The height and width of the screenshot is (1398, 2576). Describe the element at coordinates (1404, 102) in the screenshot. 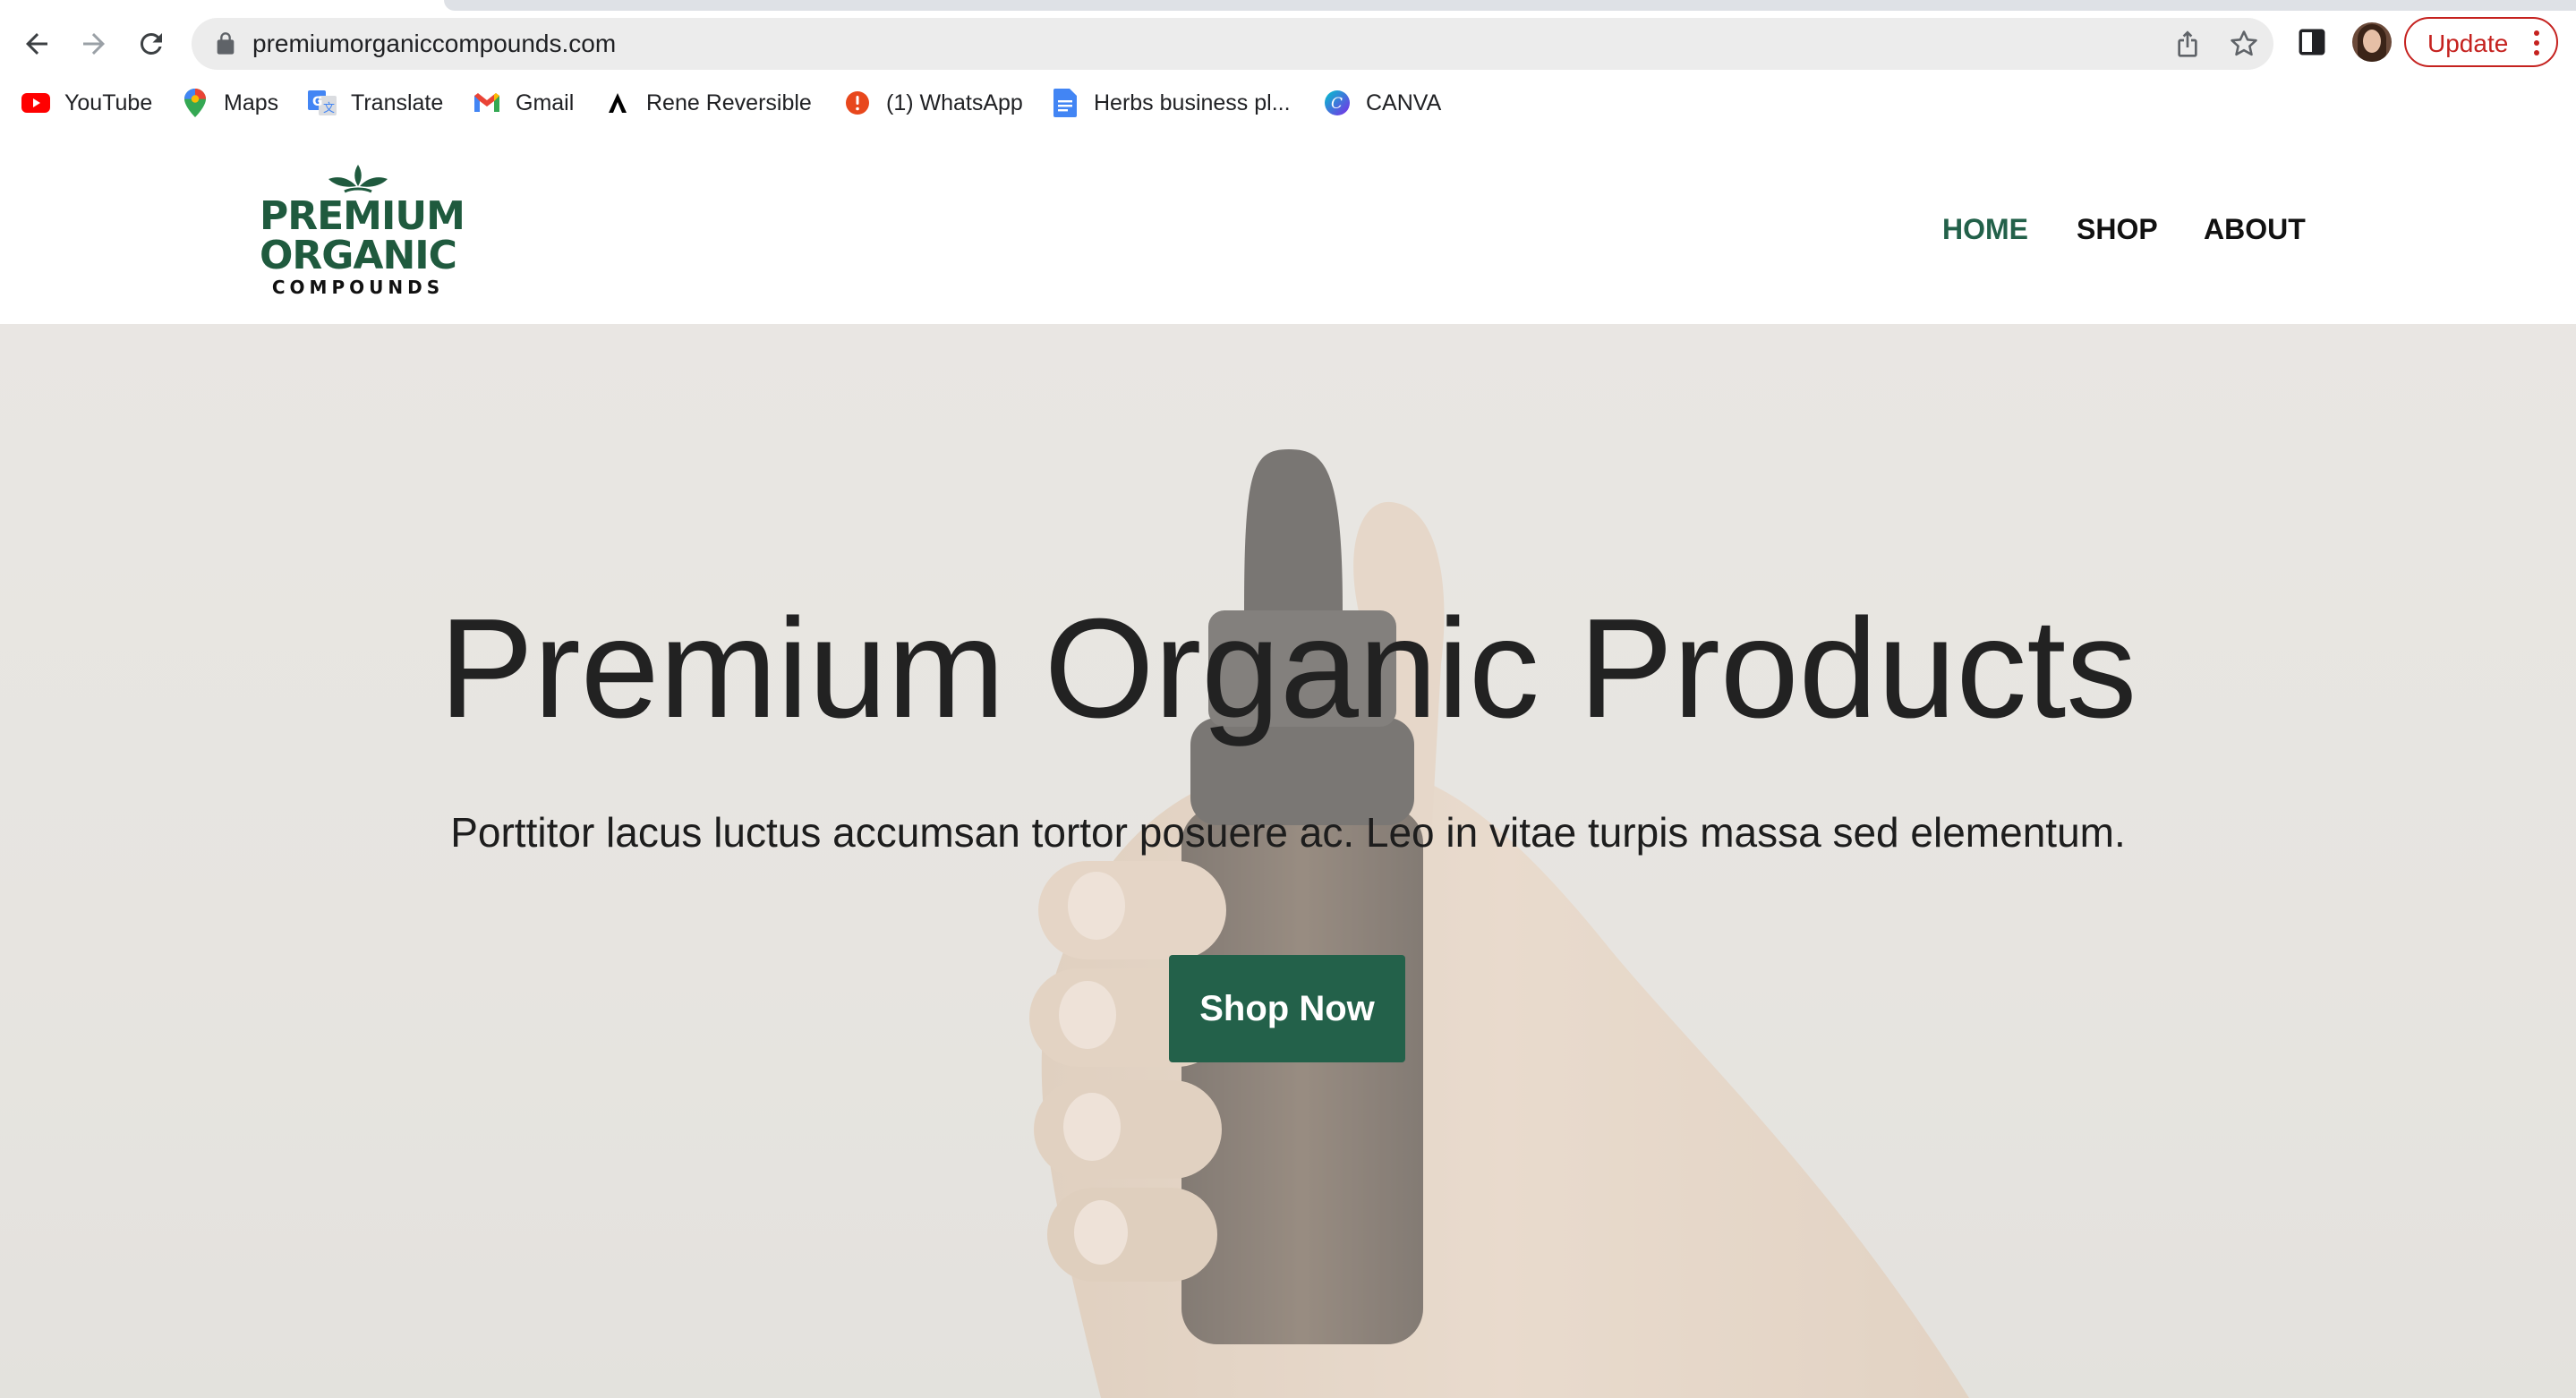

I see `bookmark-label: CANVA` at that location.